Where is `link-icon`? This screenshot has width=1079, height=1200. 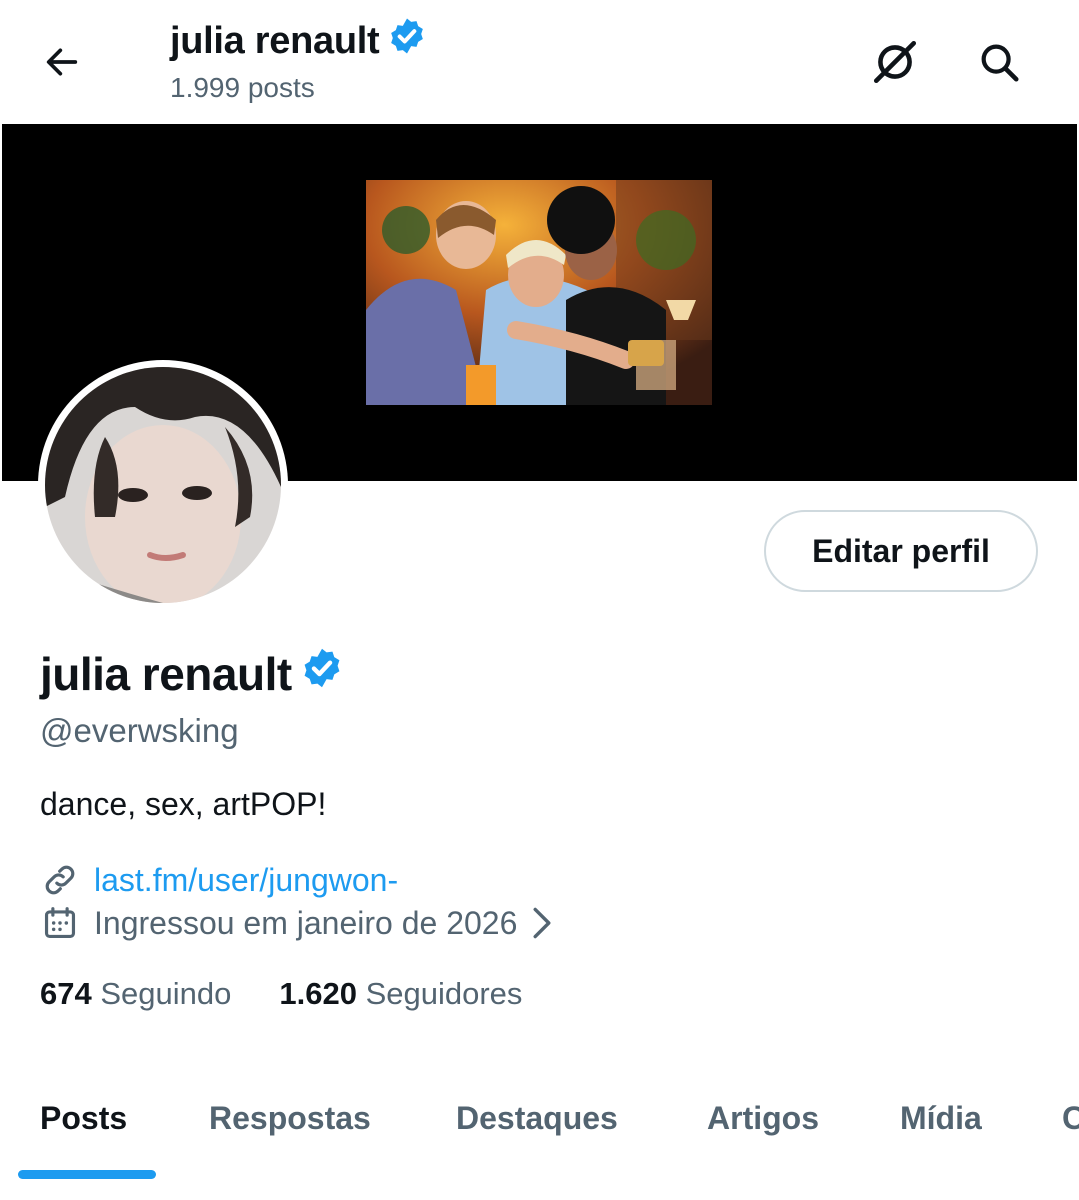
link-icon is located at coordinates (60, 880).